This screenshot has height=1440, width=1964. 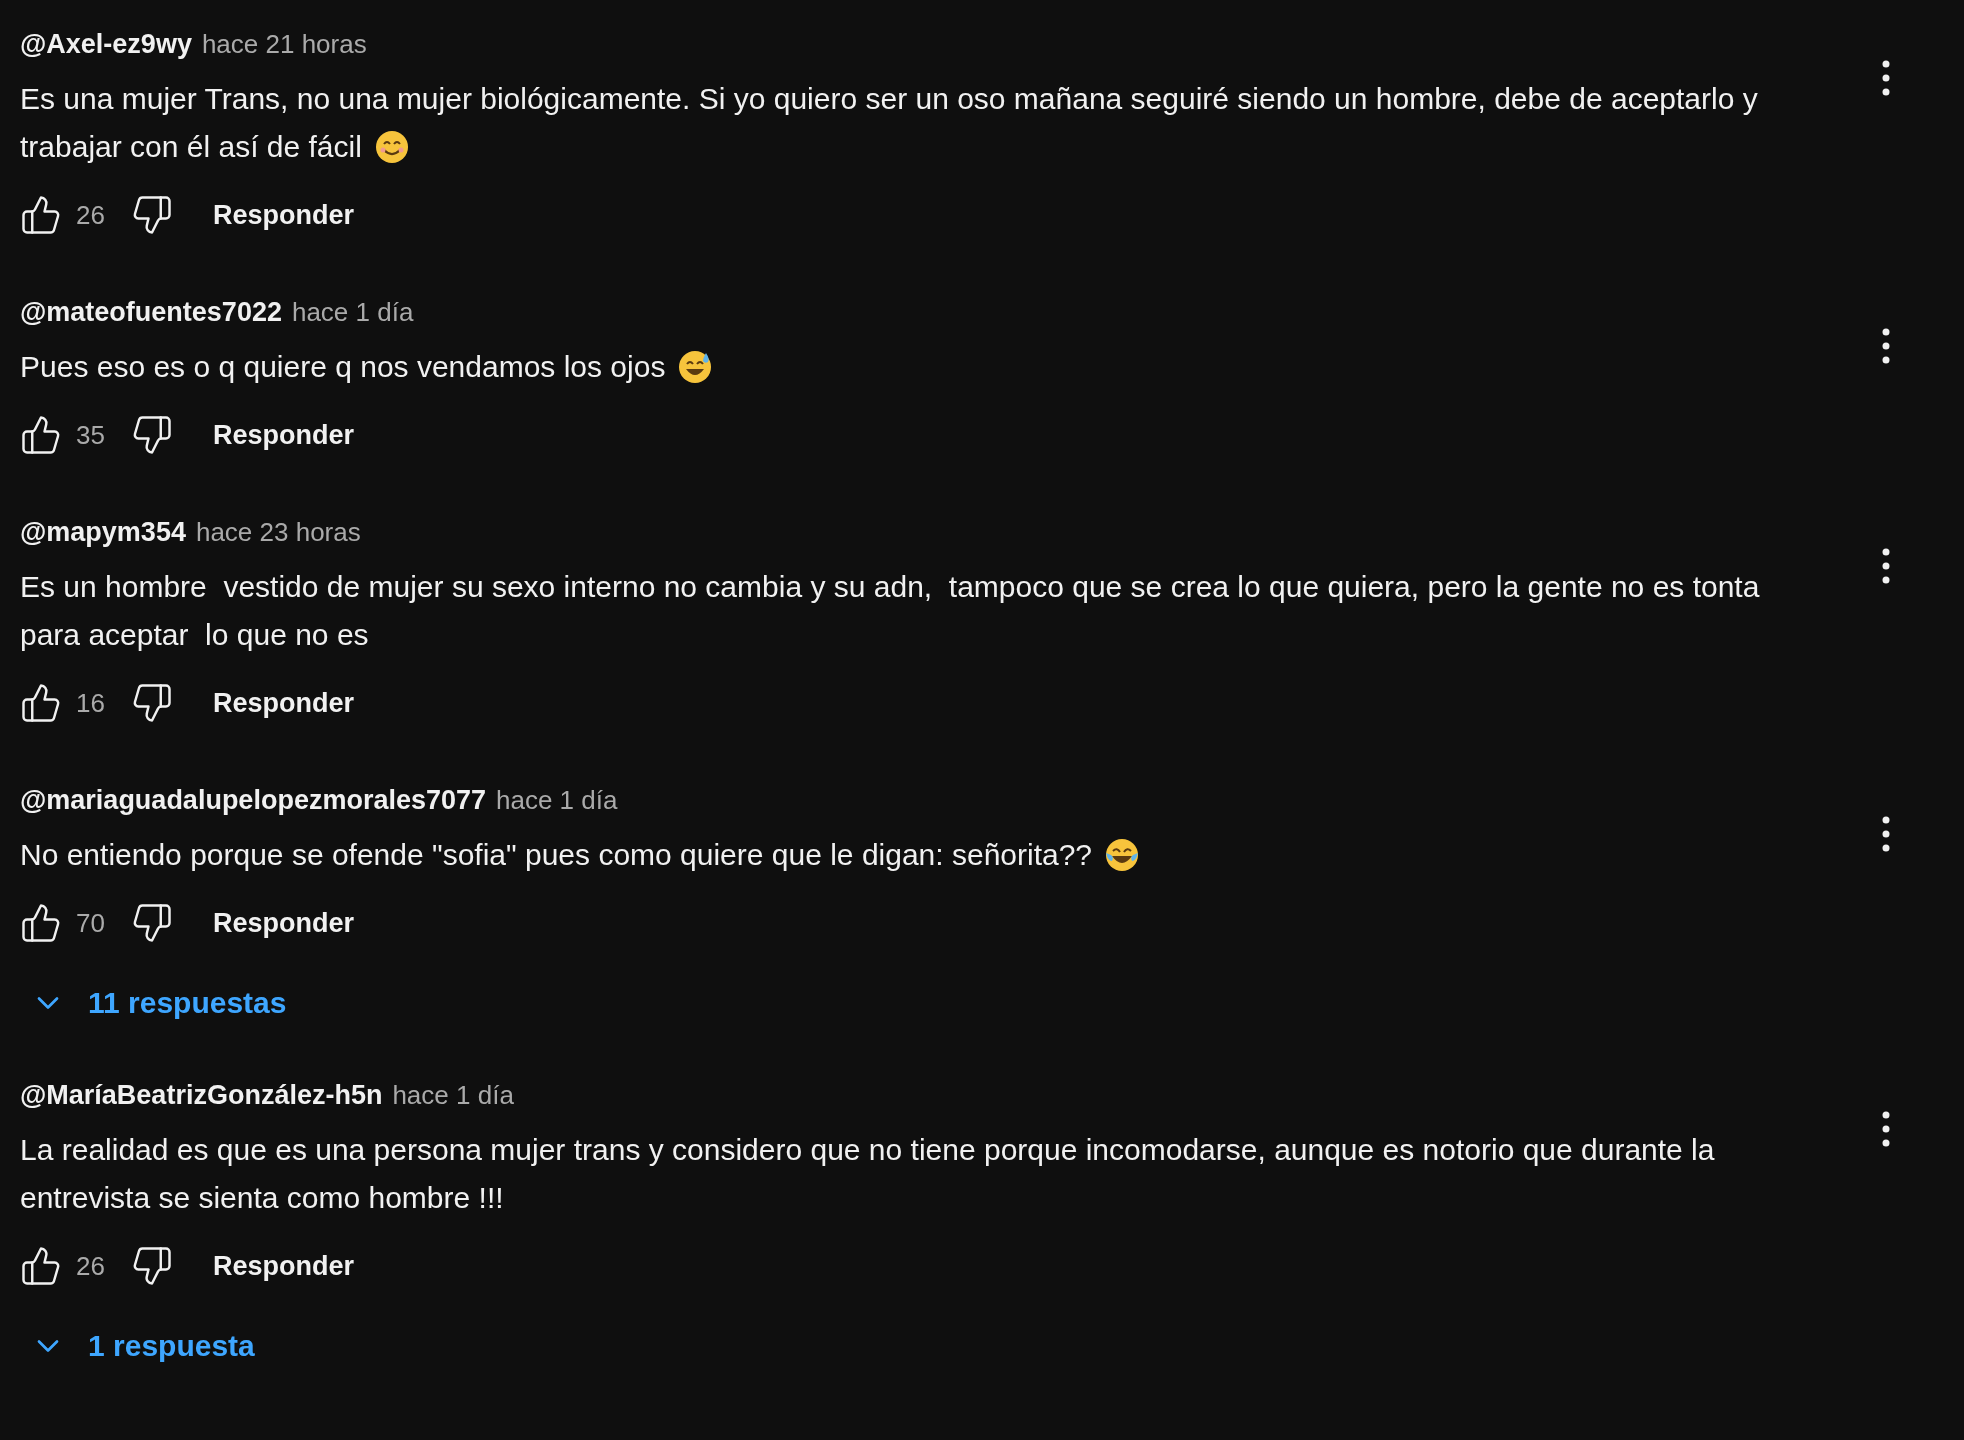 What do you see at coordinates (103, 532) in the screenshot?
I see `comment-author: @mapym354` at bounding box center [103, 532].